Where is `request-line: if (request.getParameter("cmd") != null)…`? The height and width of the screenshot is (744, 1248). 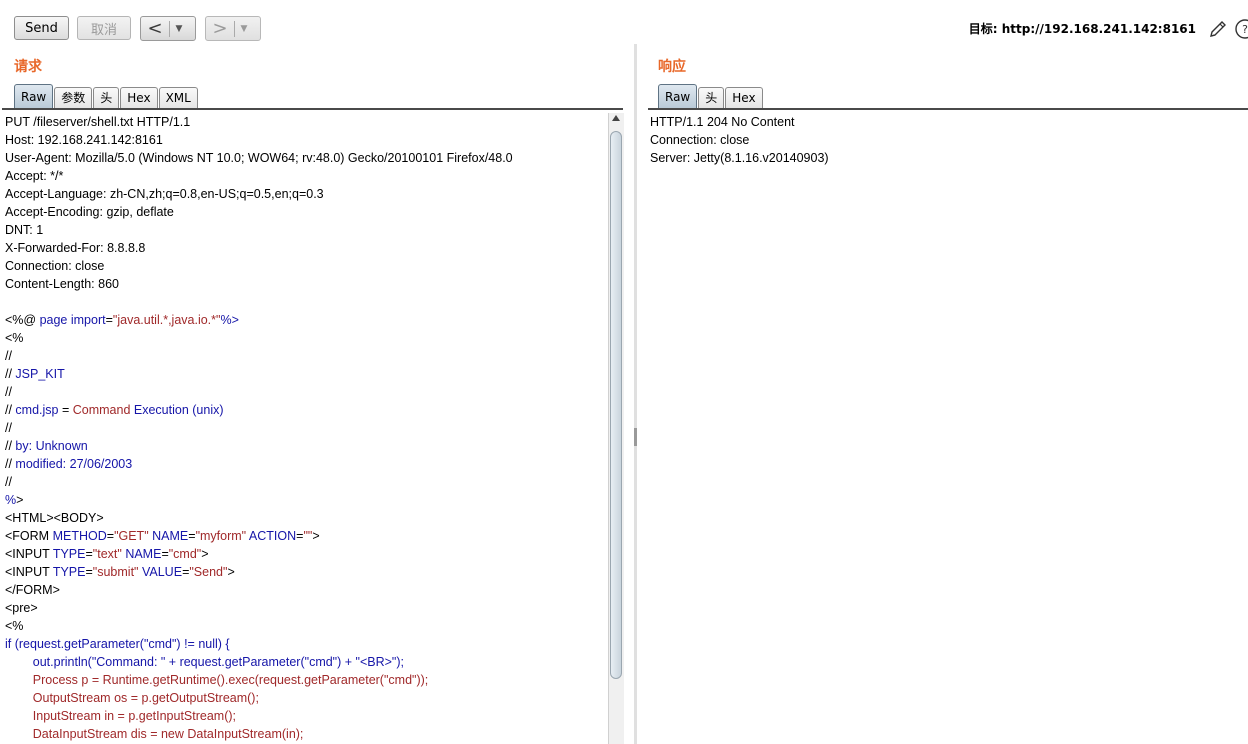
request-line: if (request.getParameter("cmd") != null)… is located at coordinates (303, 644).